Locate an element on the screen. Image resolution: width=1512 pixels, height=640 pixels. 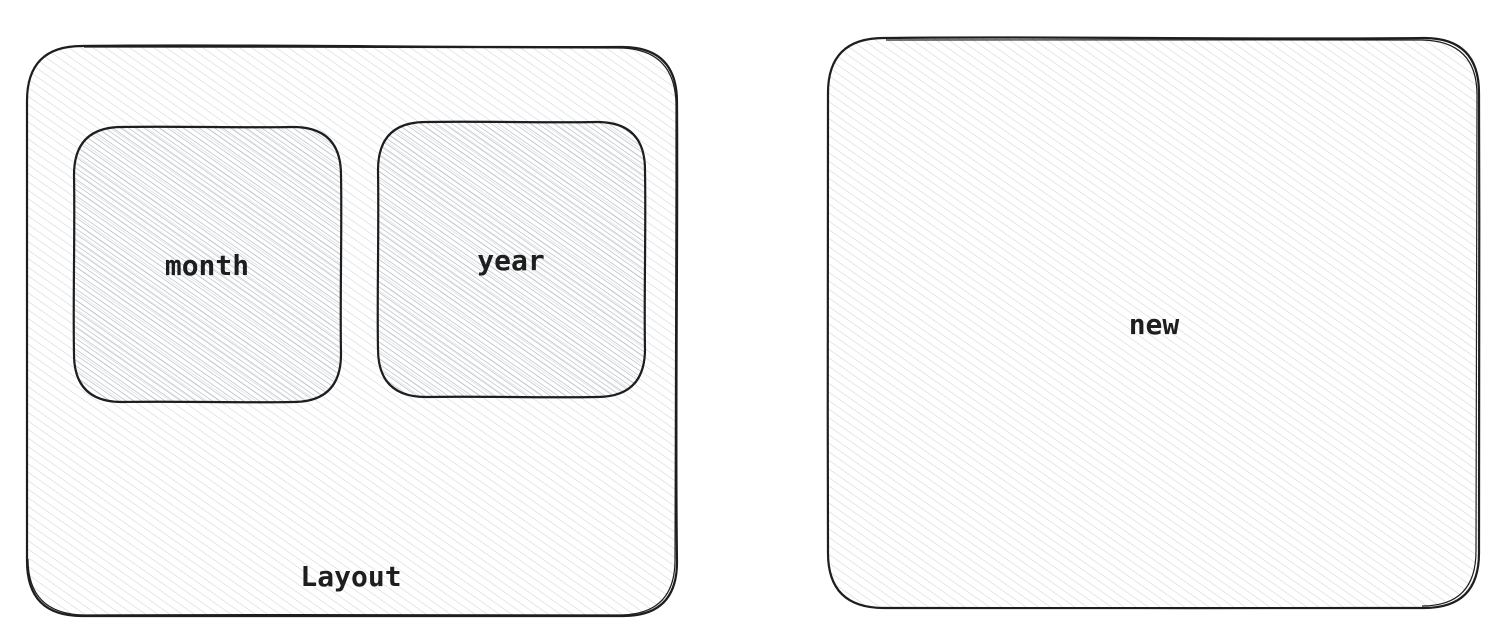
year-label: year is located at coordinates (510, 260).